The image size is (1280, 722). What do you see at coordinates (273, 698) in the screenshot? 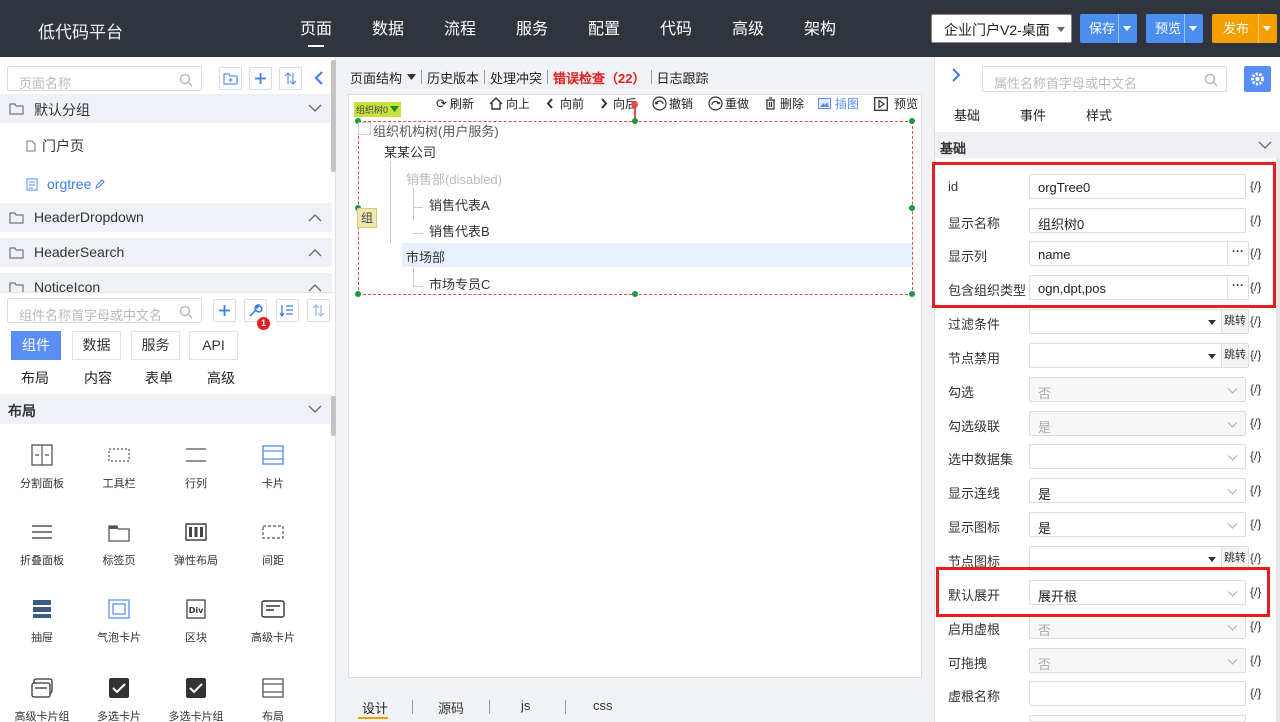
I see `comp-layout: 布局` at bounding box center [273, 698].